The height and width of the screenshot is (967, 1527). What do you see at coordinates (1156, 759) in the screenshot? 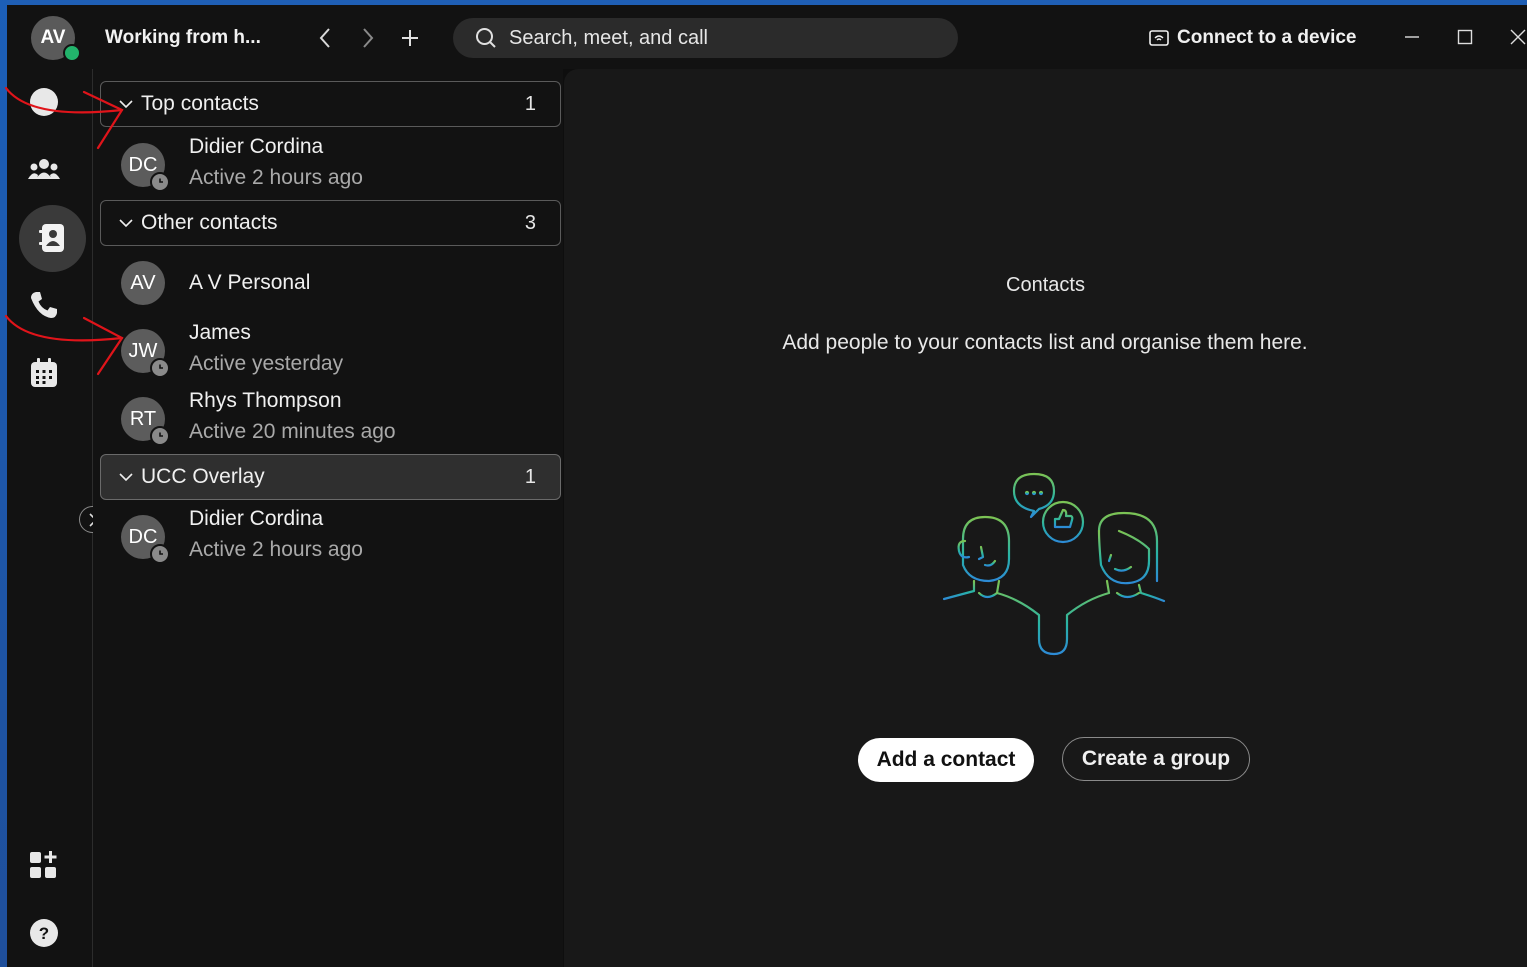
I see `create-group-button: Create a group` at bounding box center [1156, 759].